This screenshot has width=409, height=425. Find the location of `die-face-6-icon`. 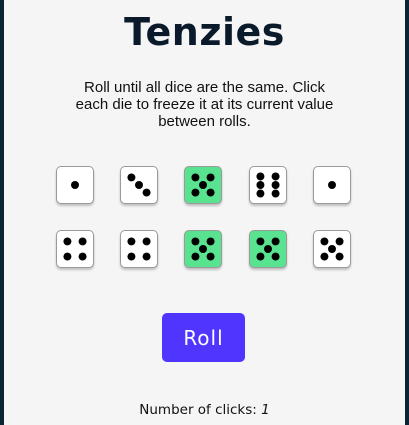

die-face-6-icon is located at coordinates (268, 185).